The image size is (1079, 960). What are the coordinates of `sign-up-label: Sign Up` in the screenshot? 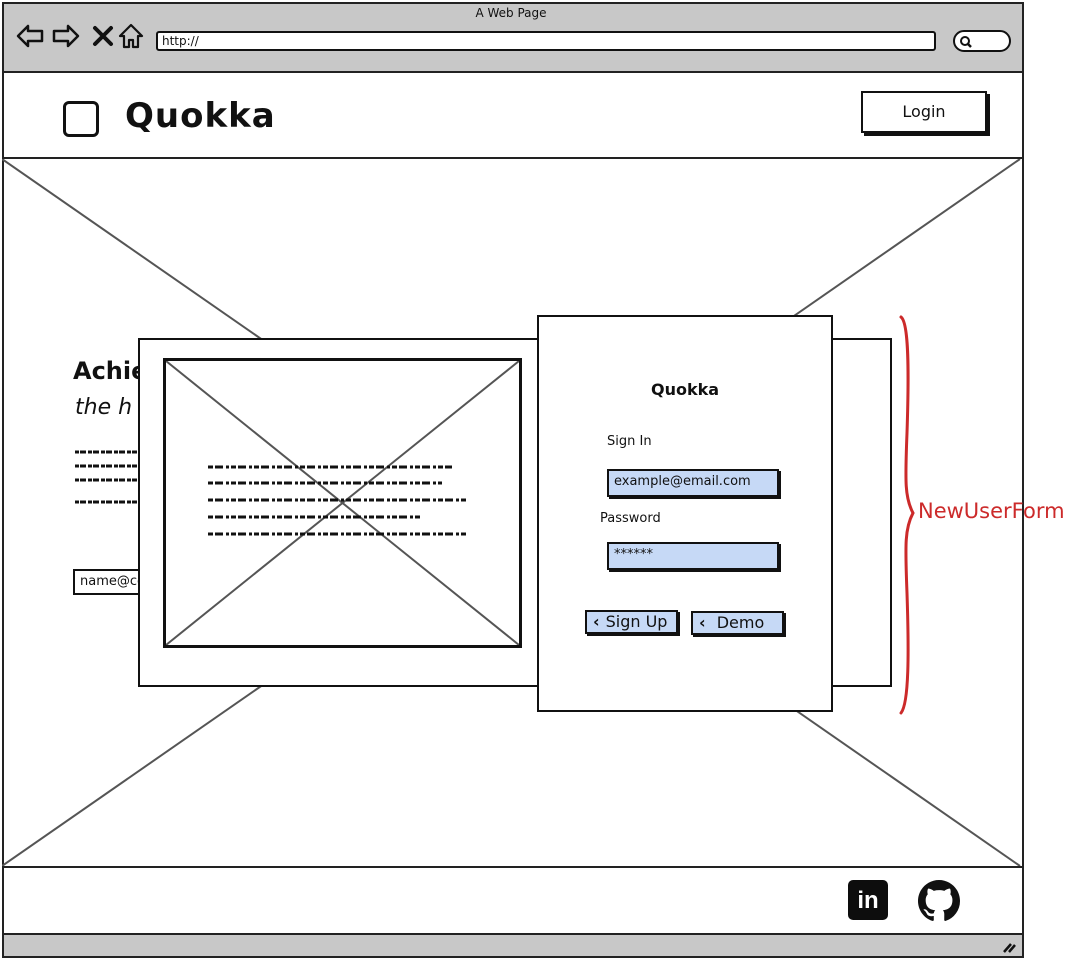 It's located at (636, 621).